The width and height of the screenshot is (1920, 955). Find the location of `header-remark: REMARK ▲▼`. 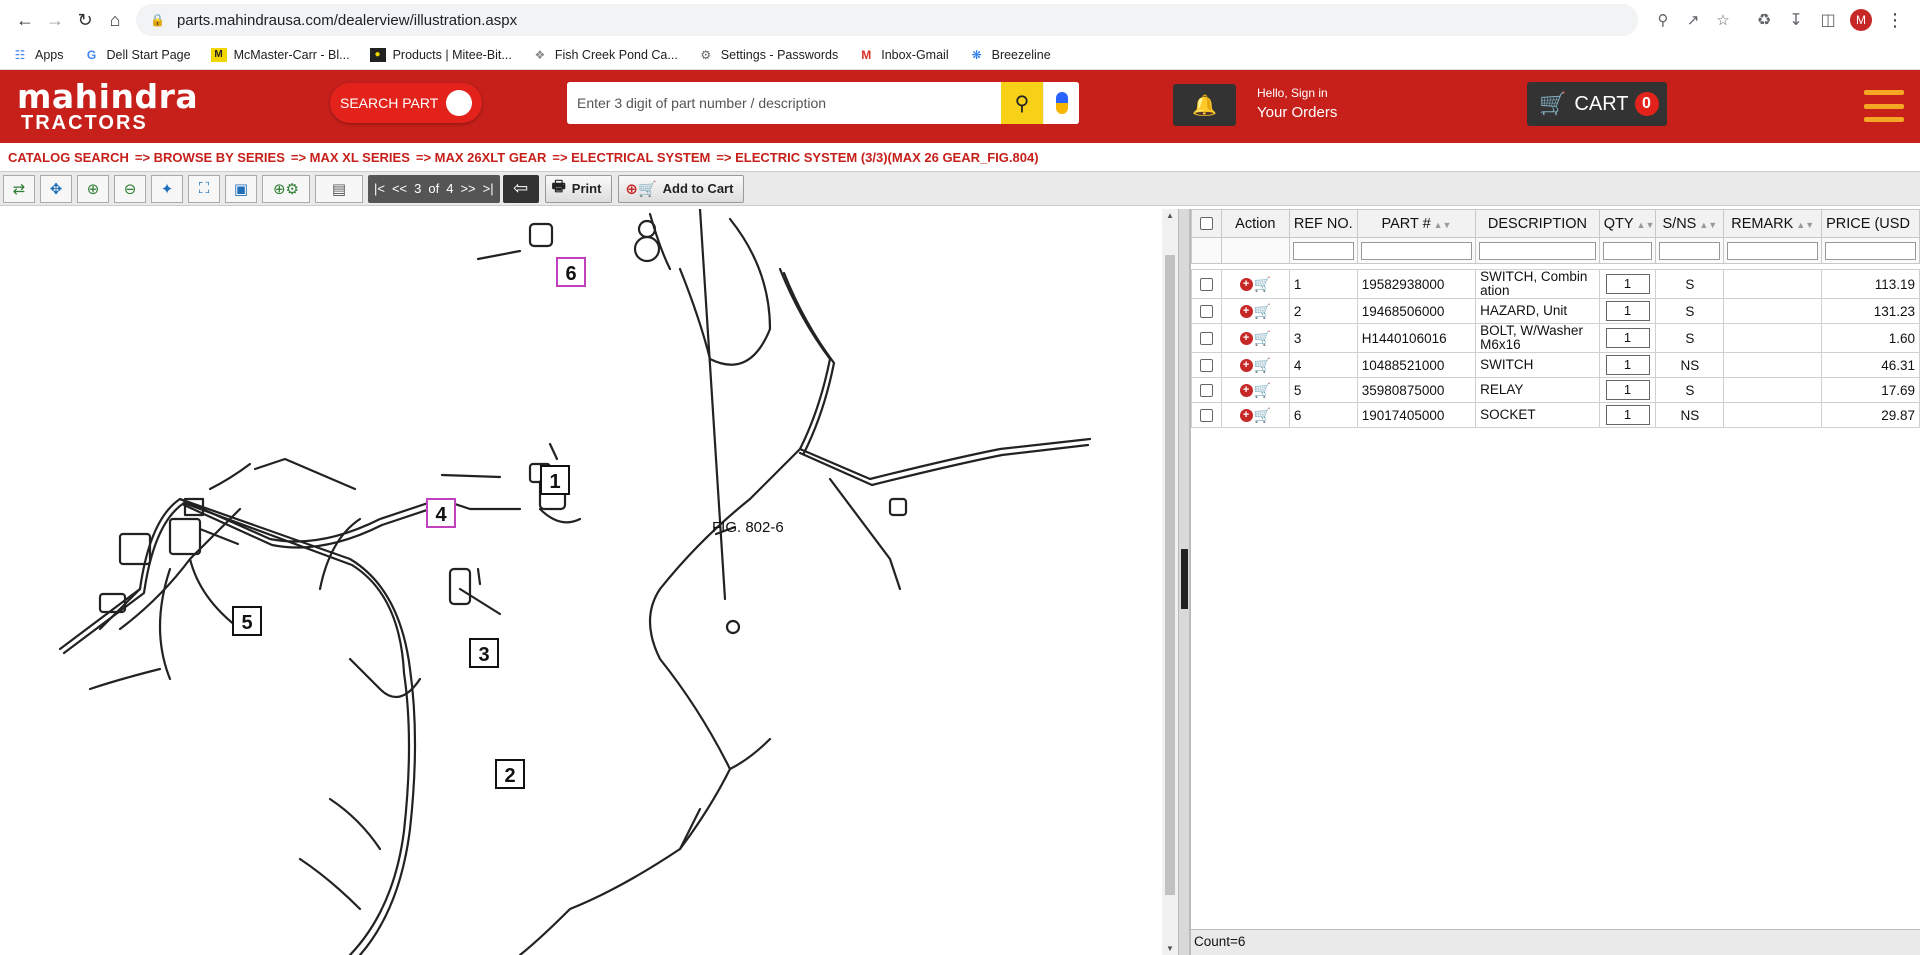

header-remark: REMARK ▲▼ is located at coordinates (1773, 223).